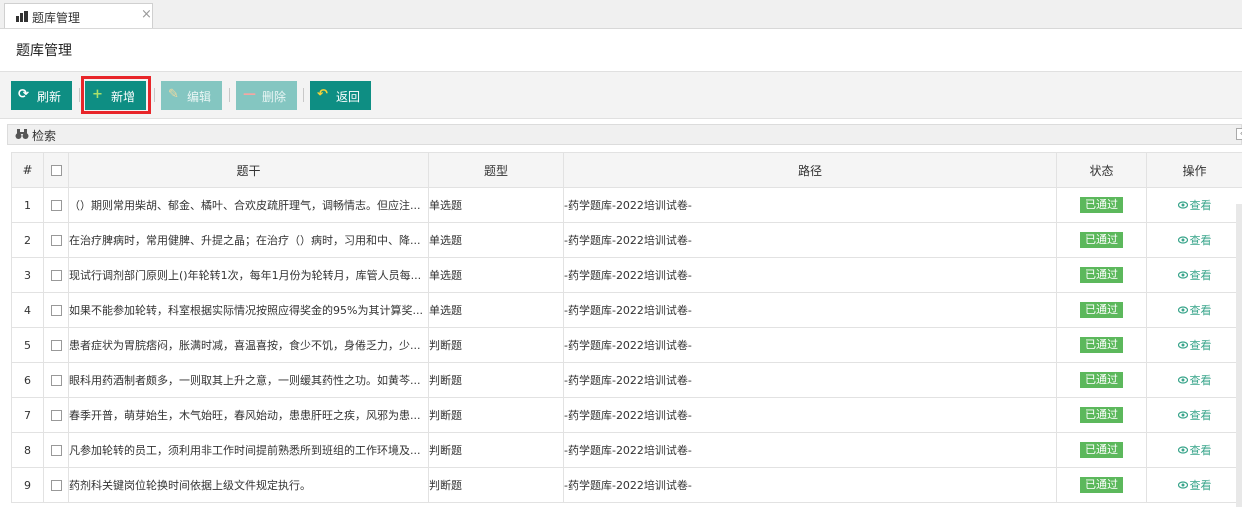 The height and width of the screenshot is (507, 1242). I want to click on plus-icon: +, so click(97, 94).